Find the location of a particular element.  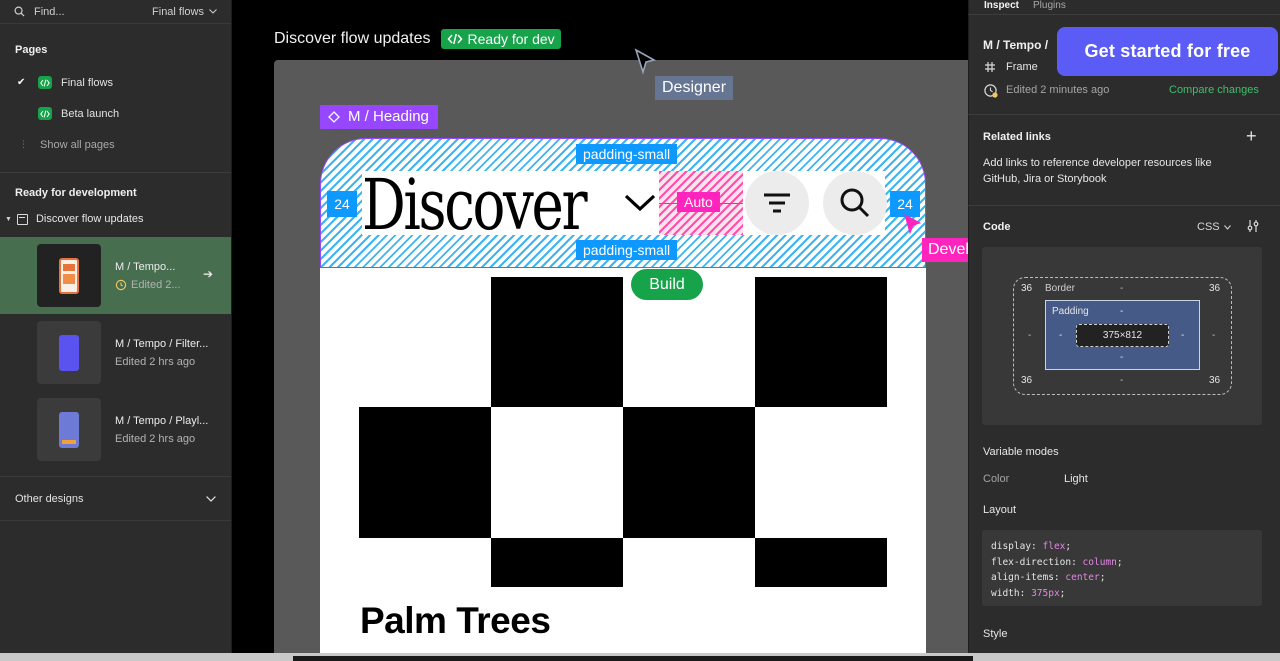

add-link-icon: + is located at coordinates (1251, 136).